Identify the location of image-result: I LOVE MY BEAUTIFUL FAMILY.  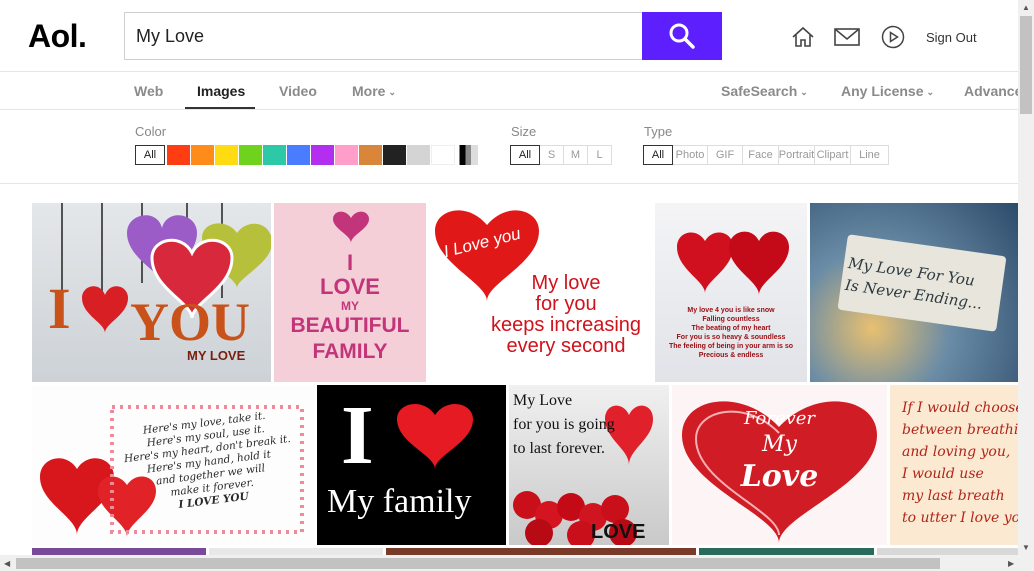
(350, 292).